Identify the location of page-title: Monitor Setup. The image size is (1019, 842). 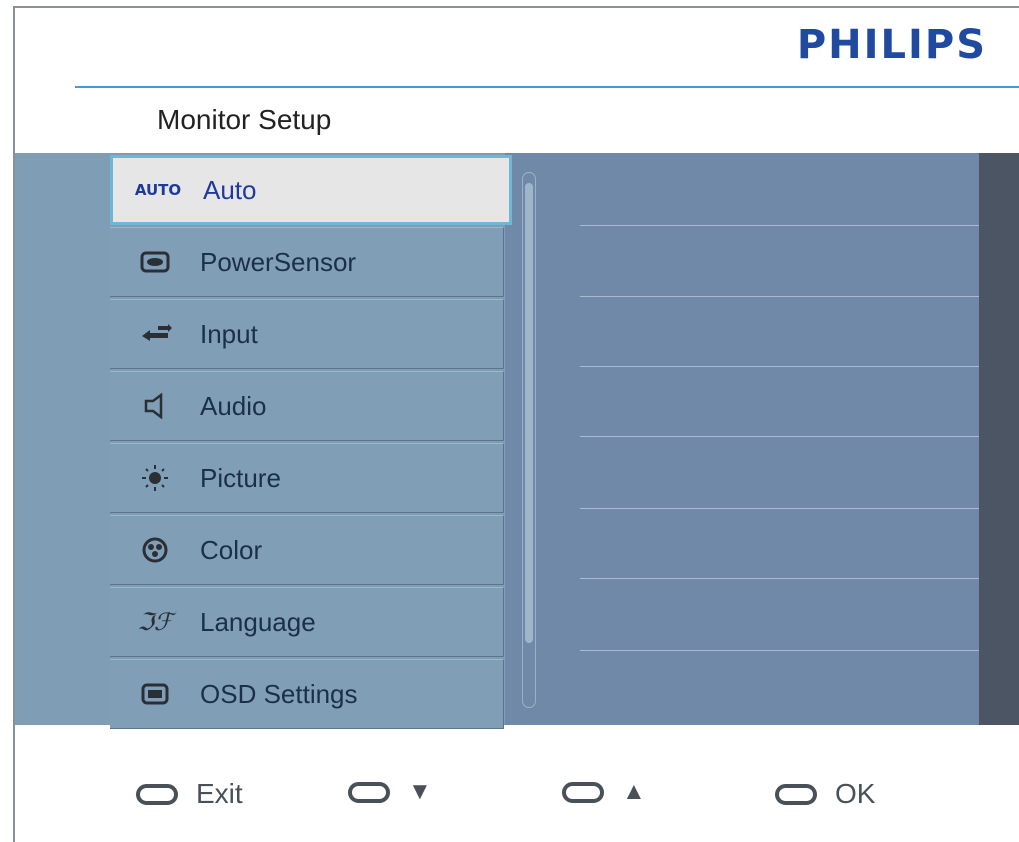
(244, 119).